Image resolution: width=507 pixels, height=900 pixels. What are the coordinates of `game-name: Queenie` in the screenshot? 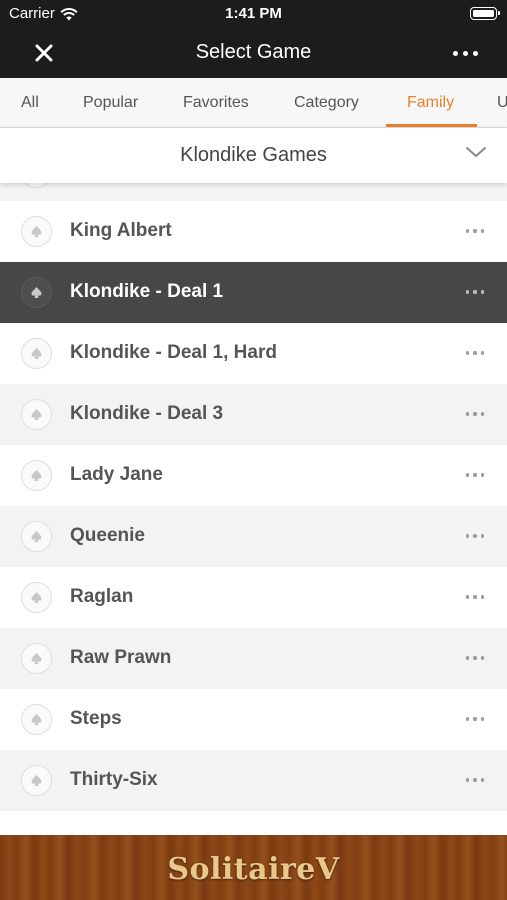 It's located at (107, 535).